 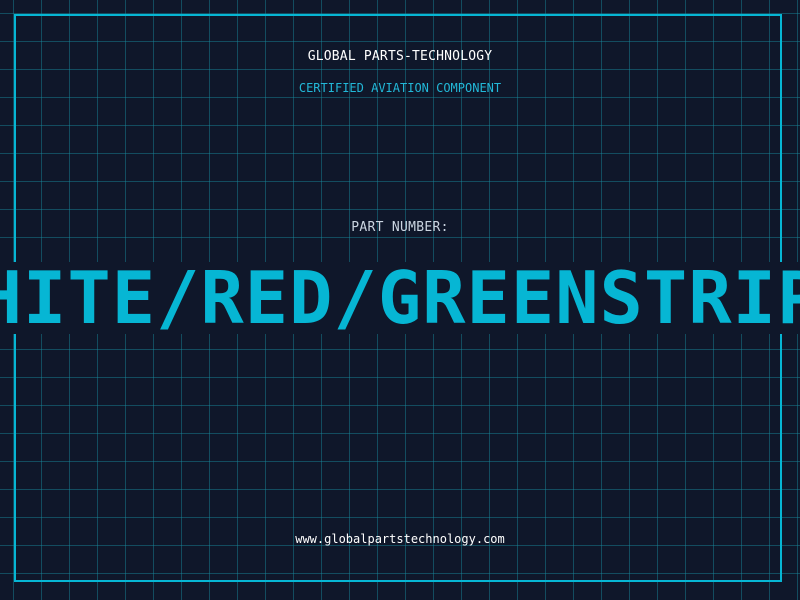 I want to click on part-number-label: PART NUMBER:, so click(x=400, y=227).